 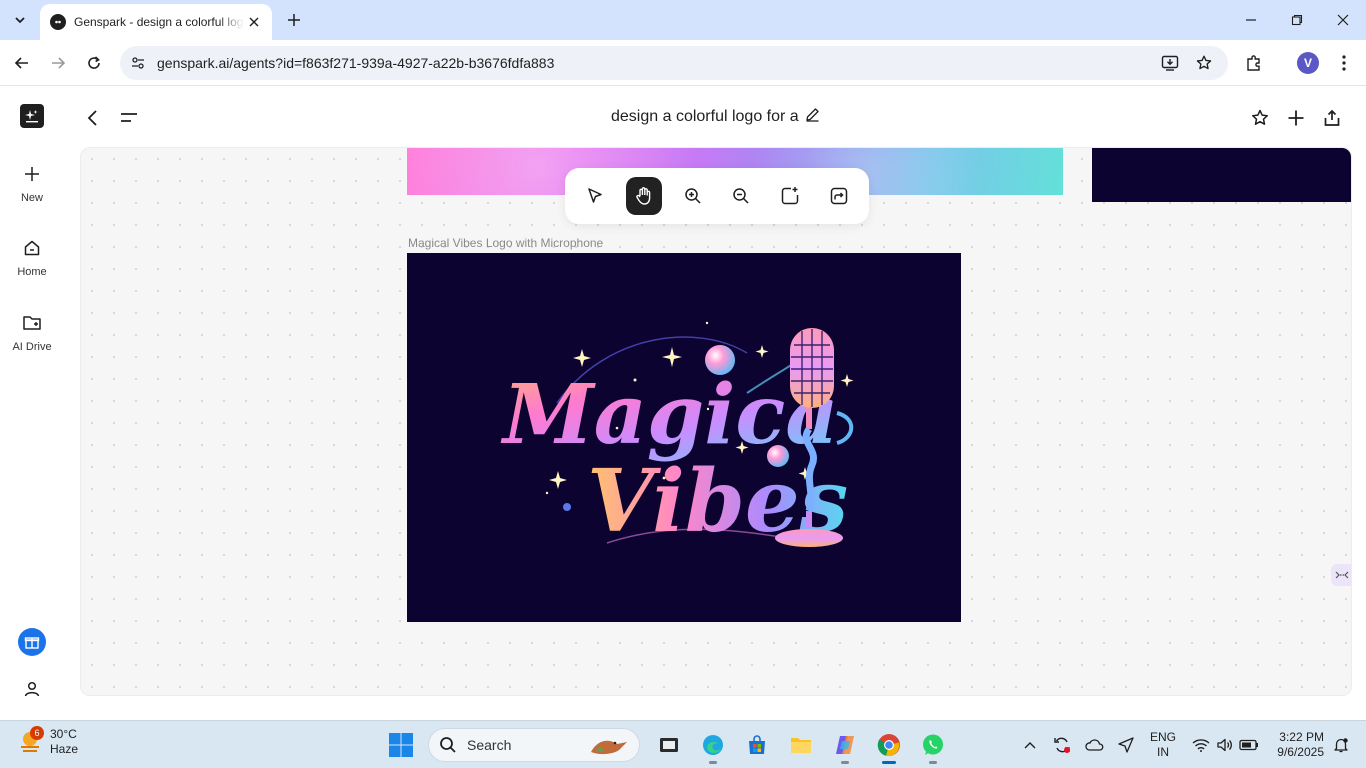 What do you see at coordinates (1297, 20) in the screenshot?
I see `restore-window-icon` at bounding box center [1297, 20].